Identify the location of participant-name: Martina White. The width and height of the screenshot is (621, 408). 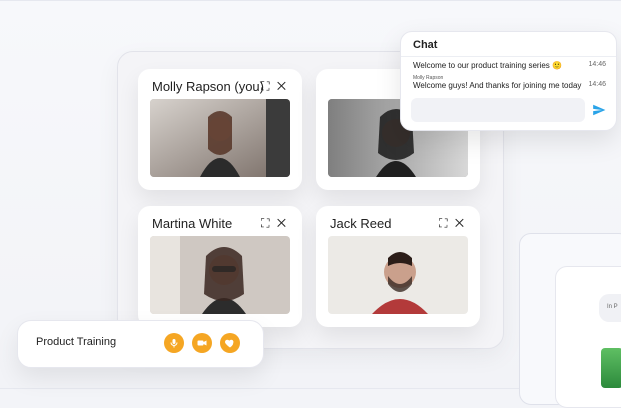
(192, 223).